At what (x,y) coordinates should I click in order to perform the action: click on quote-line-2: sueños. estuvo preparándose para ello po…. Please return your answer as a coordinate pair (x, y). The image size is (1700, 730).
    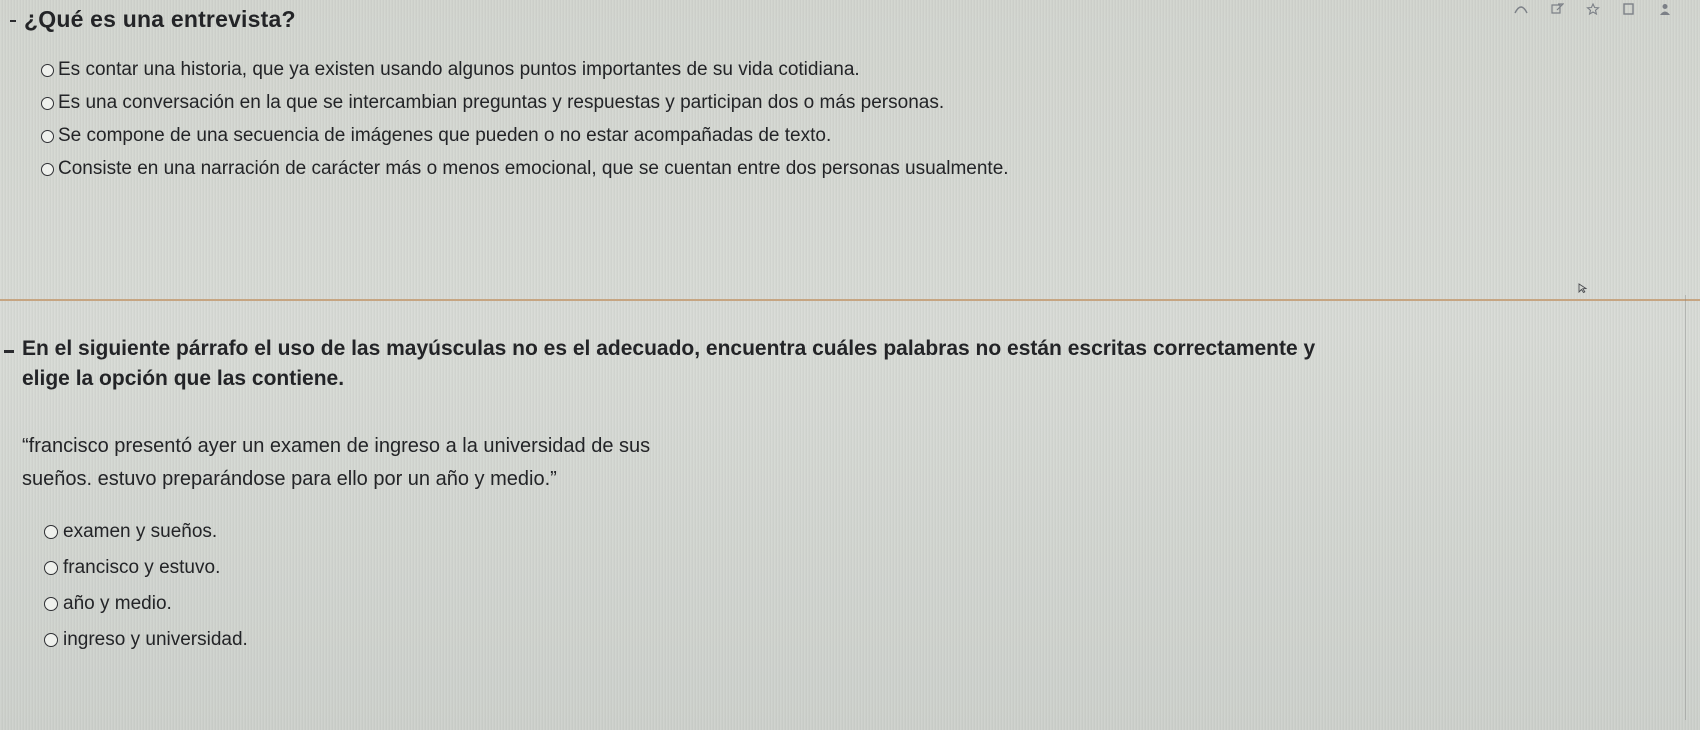
    Looking at the image, I should click on (289, 479).